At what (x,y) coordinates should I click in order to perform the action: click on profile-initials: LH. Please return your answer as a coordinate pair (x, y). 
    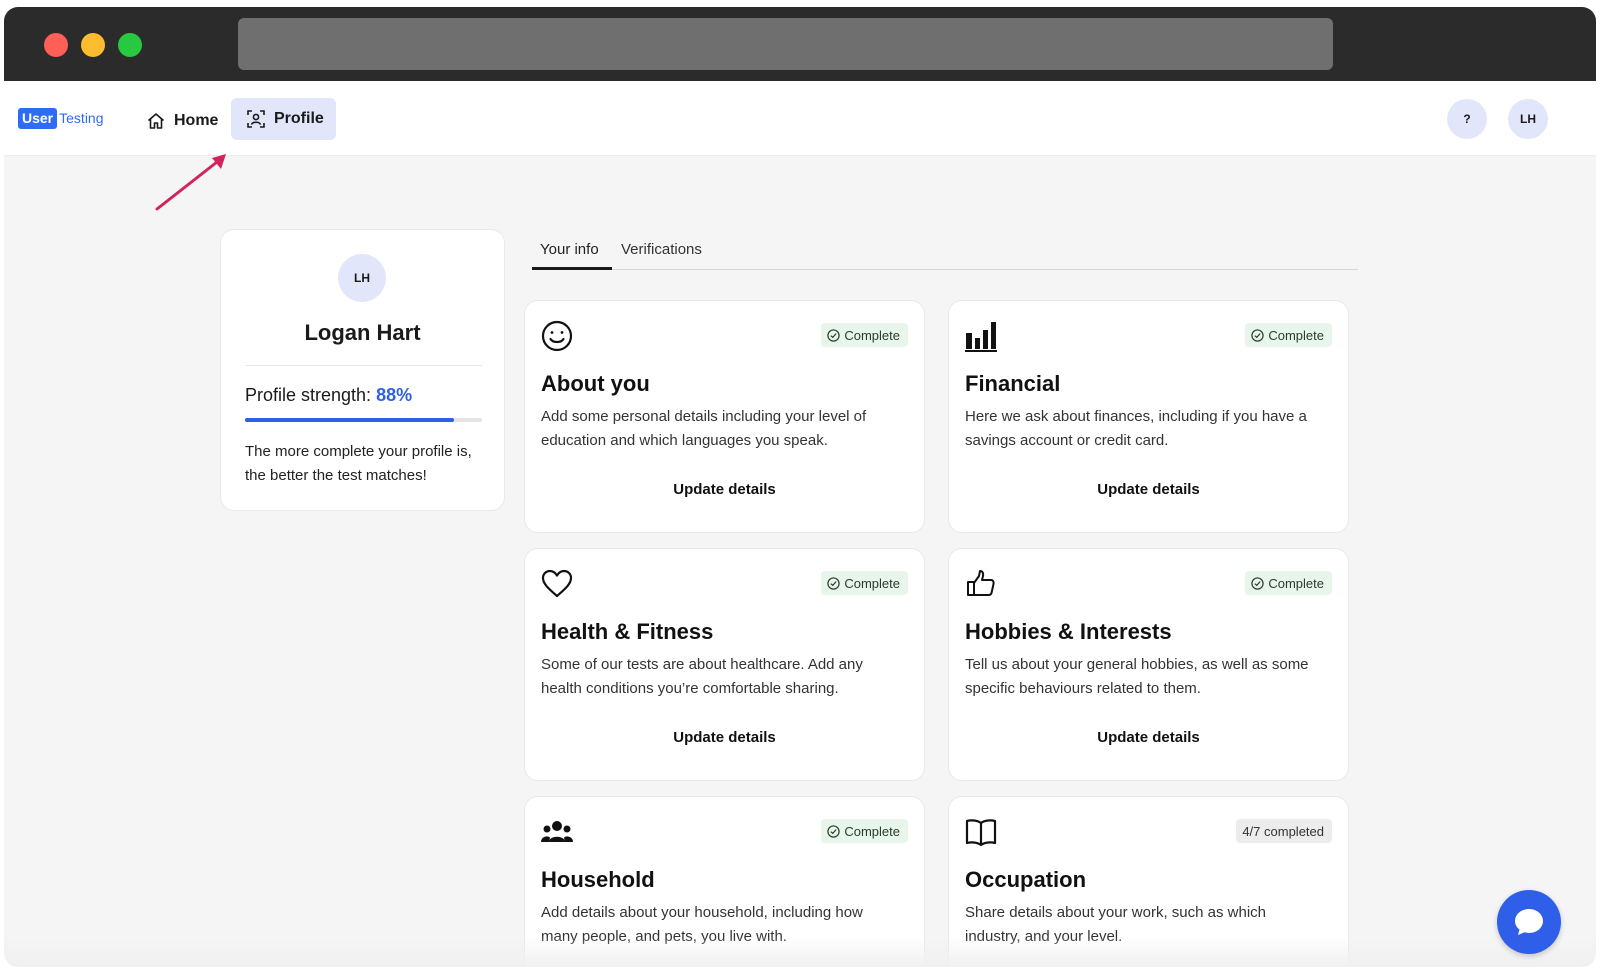
    Looking at the image, I should click on (362, 278).